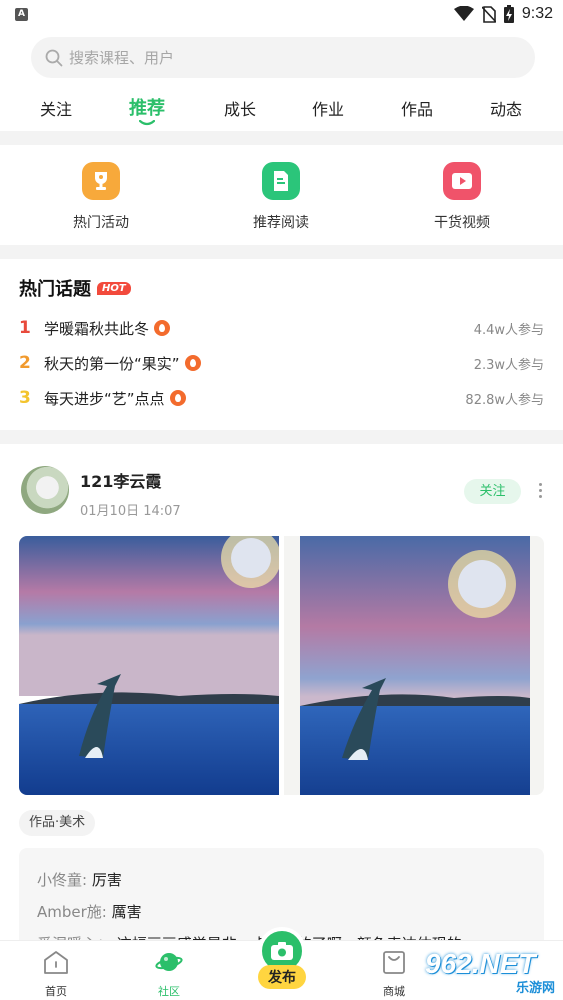 This screenshot has width=563, height=1000. Describe the element at coordinates (540, 492) in the screenshot. I see `more-options-icon` at that location.